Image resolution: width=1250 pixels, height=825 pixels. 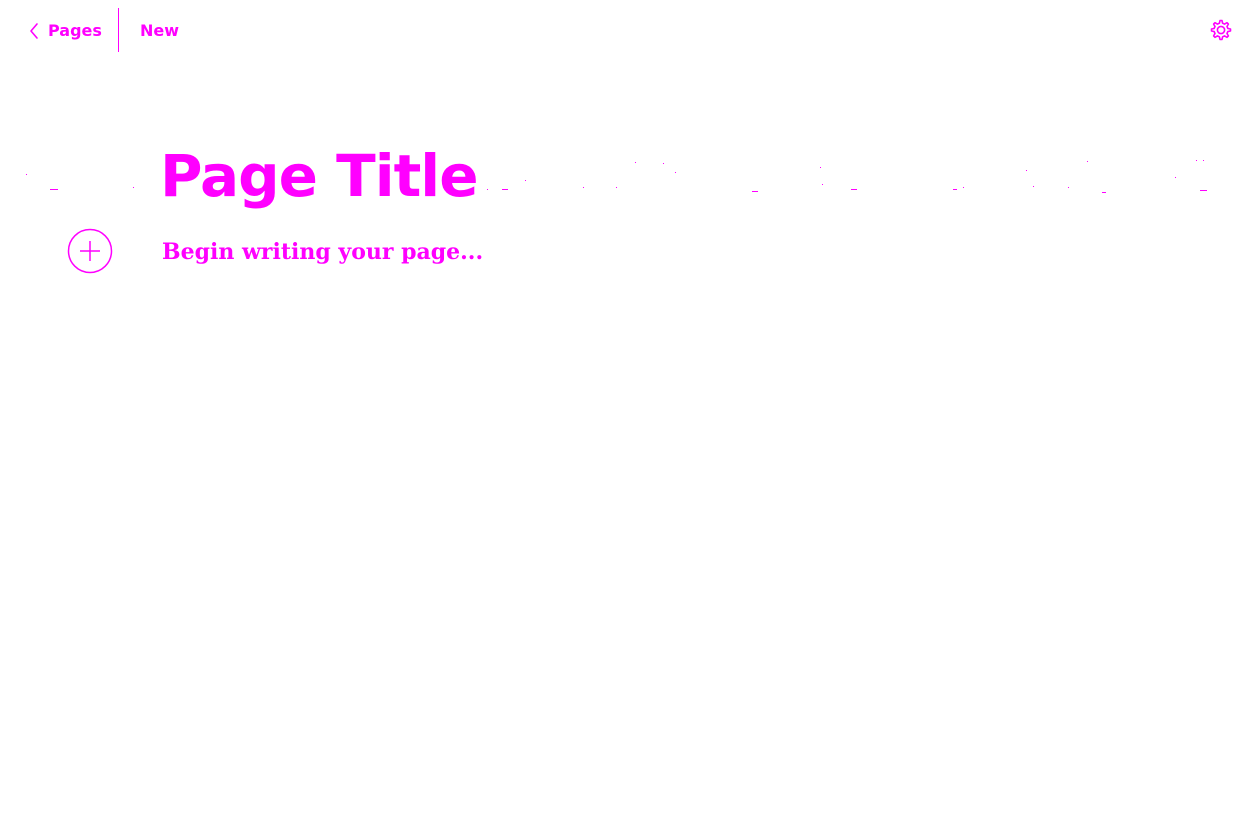 I want to click on add-block-button, so click(x=90, y=251).